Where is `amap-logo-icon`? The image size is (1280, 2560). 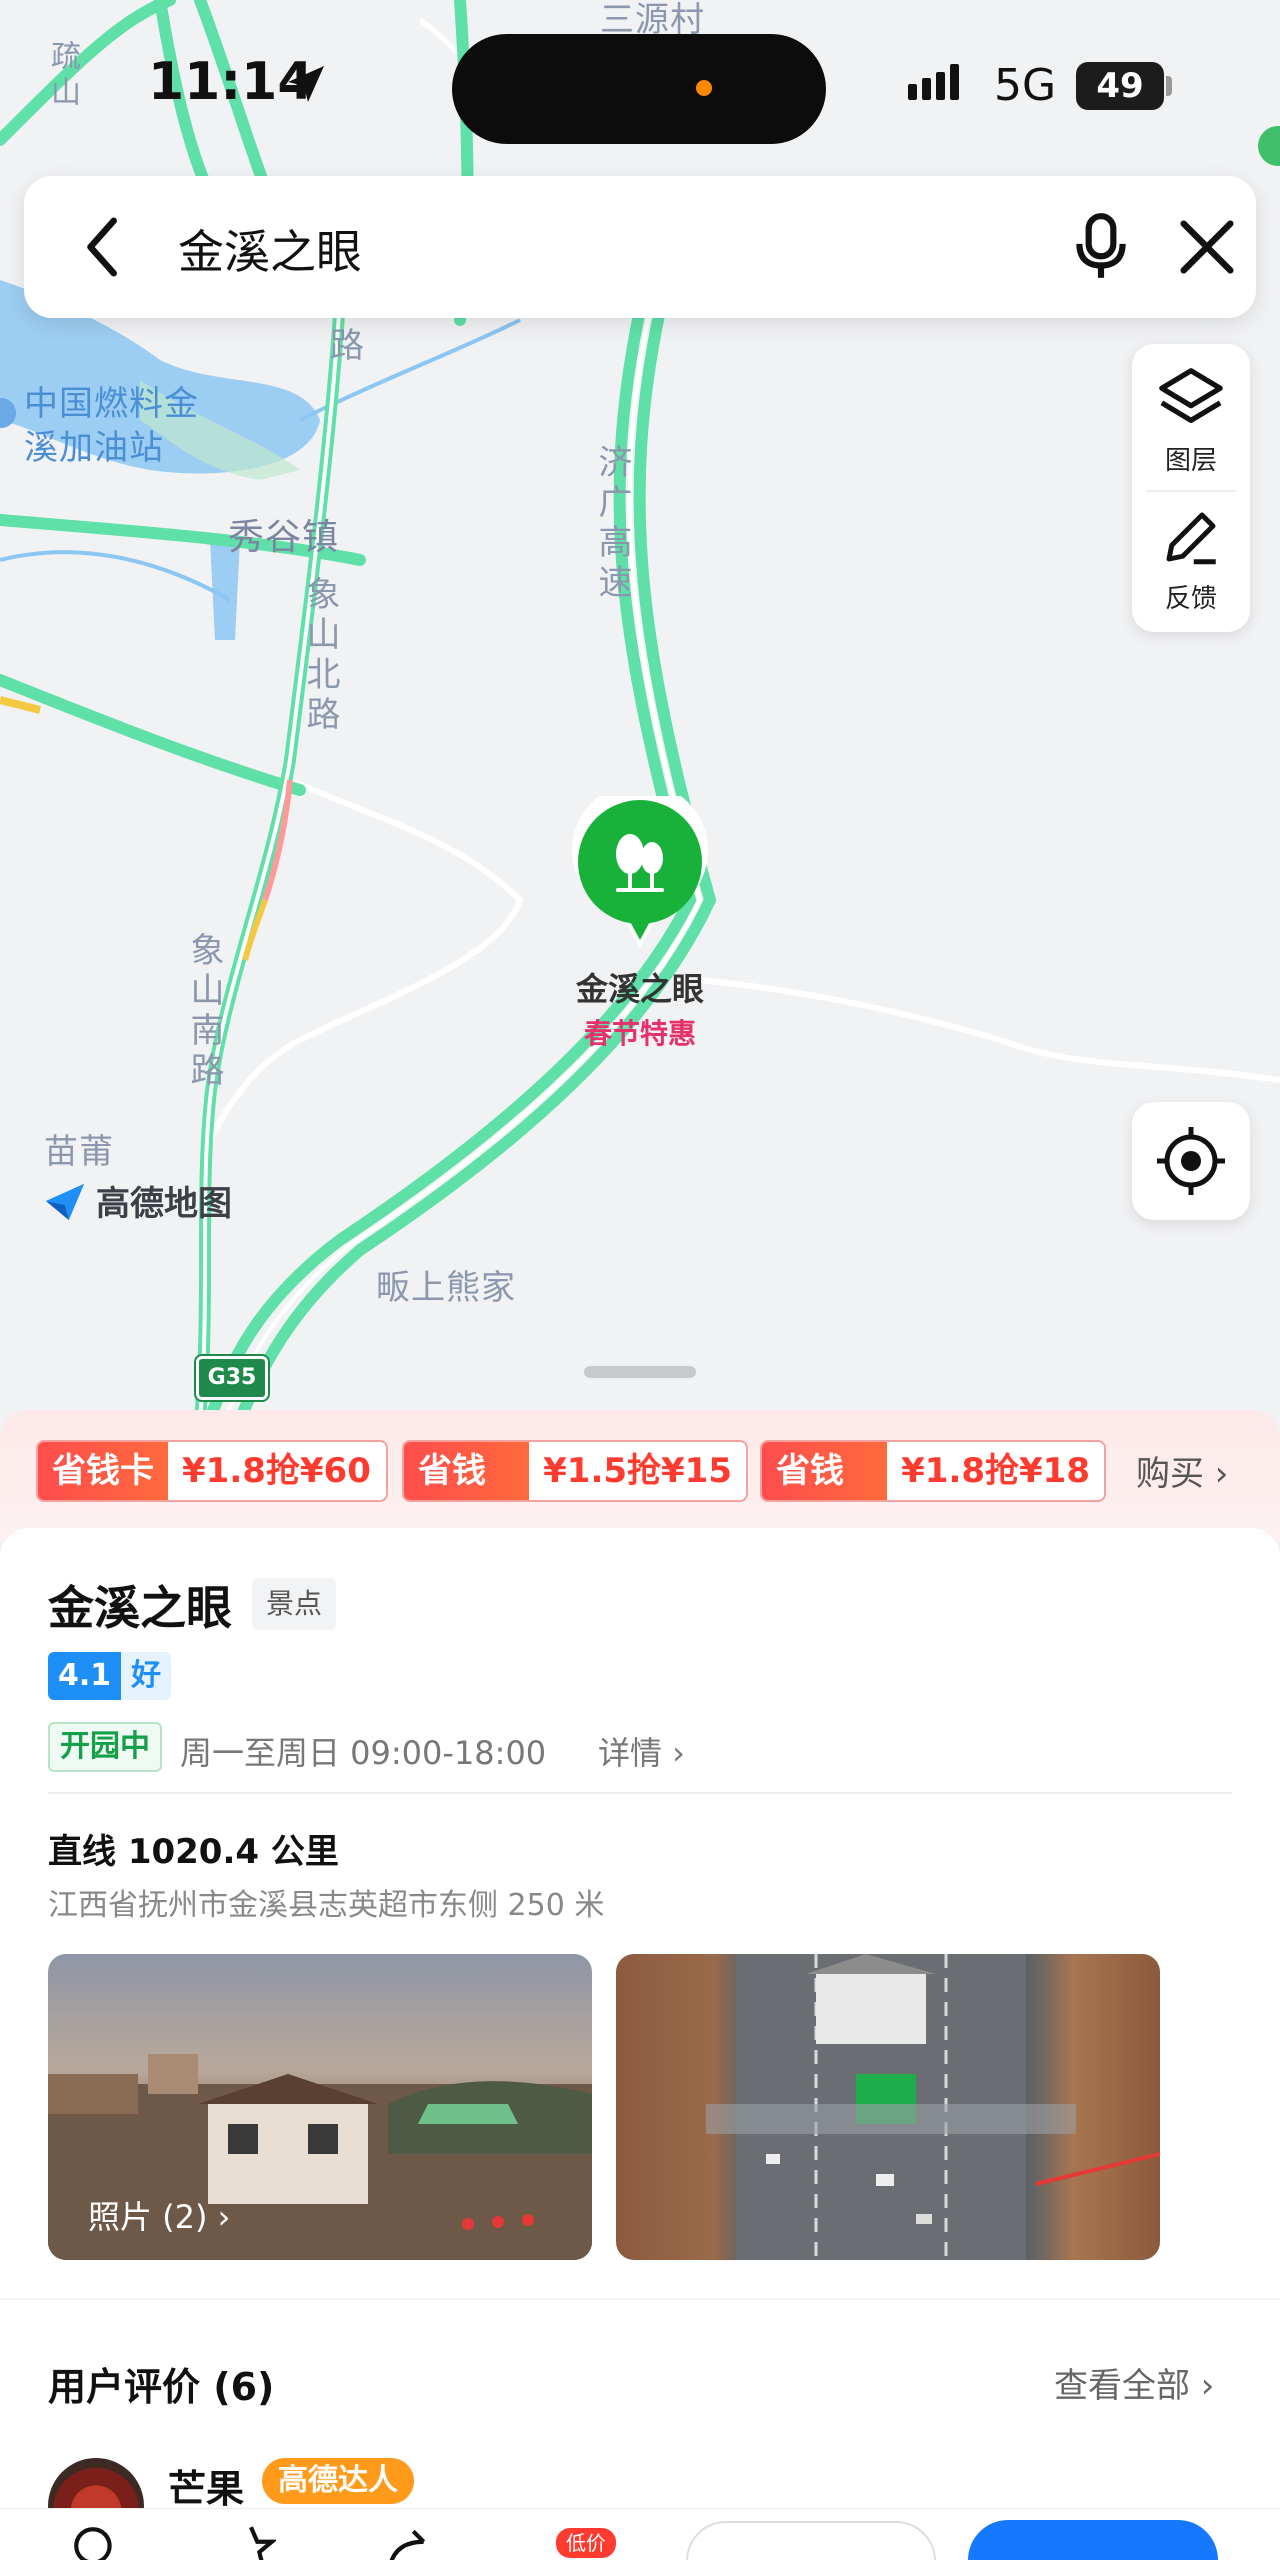
amap-logo-icon is located at coordinates (65, 1201).